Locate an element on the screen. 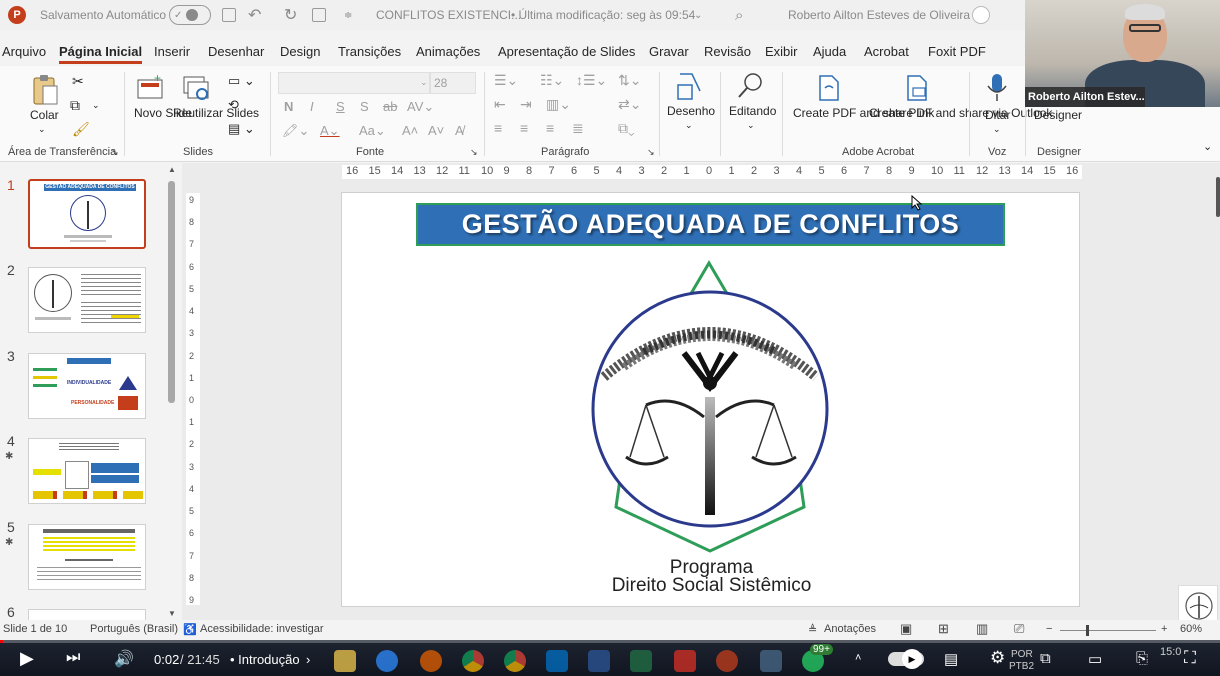 The width and height of the screenshot is (1220, 676). account-name: Roberto Ailton Esteves de Oliveira is located at coordinates (879, 15).